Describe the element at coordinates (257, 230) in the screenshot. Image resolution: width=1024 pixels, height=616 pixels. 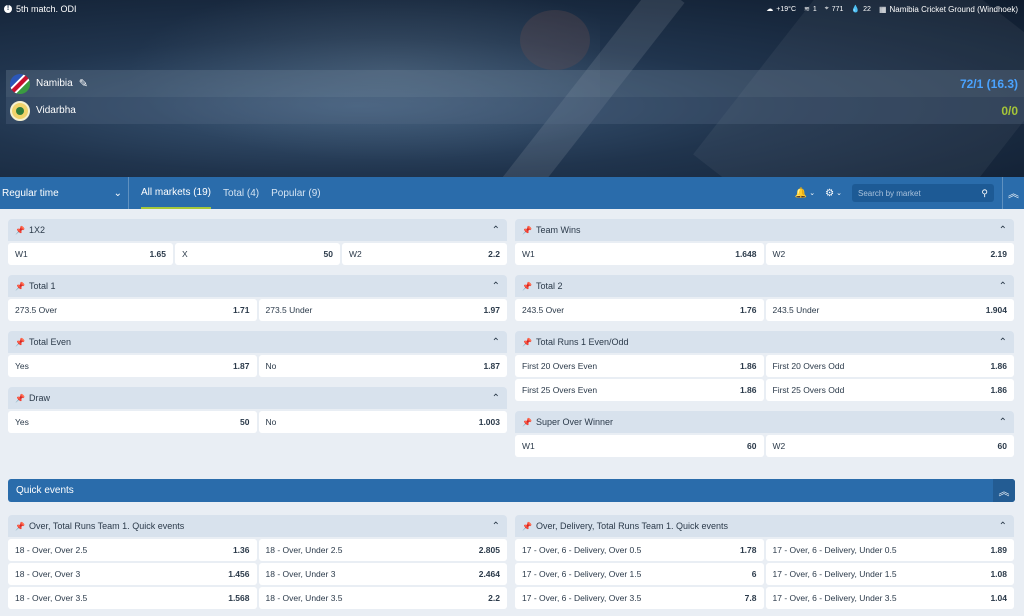
I see `market-header: 📌 1X2 ⌃` at that location.